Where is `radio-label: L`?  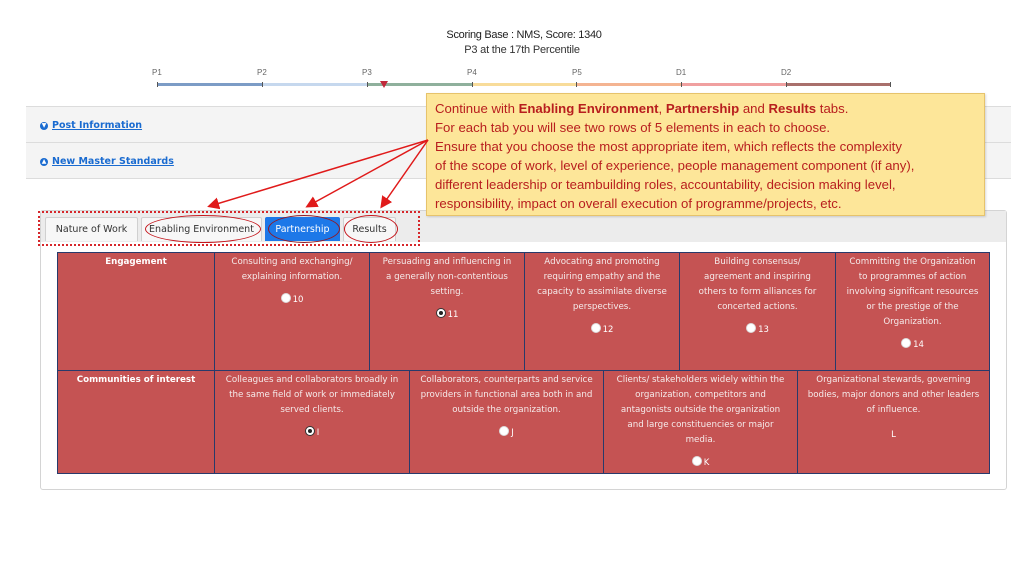
radio-label: L is located at coordinates (893, 435).